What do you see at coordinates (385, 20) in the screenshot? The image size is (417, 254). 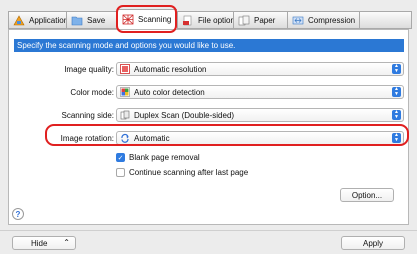 I see `tab-spacer` at bounding box center [385, 20].